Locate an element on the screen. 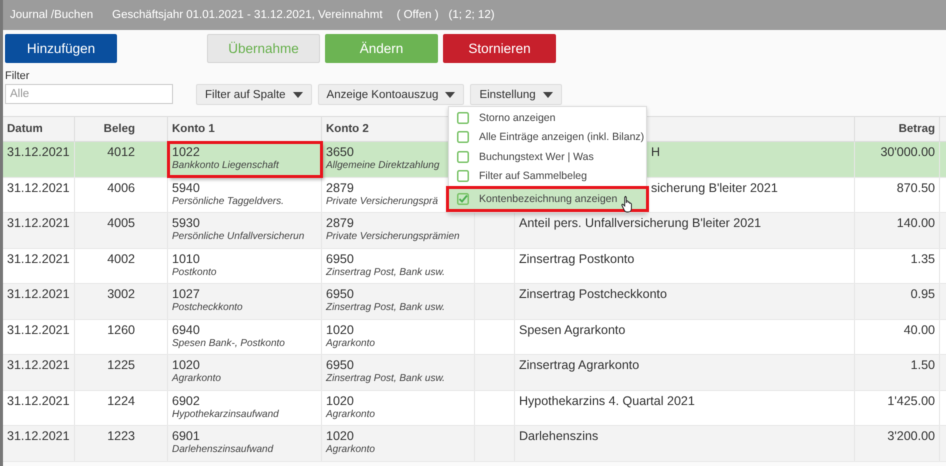  amount-cell: 30'000.00 is located at coordinates (907, 152).